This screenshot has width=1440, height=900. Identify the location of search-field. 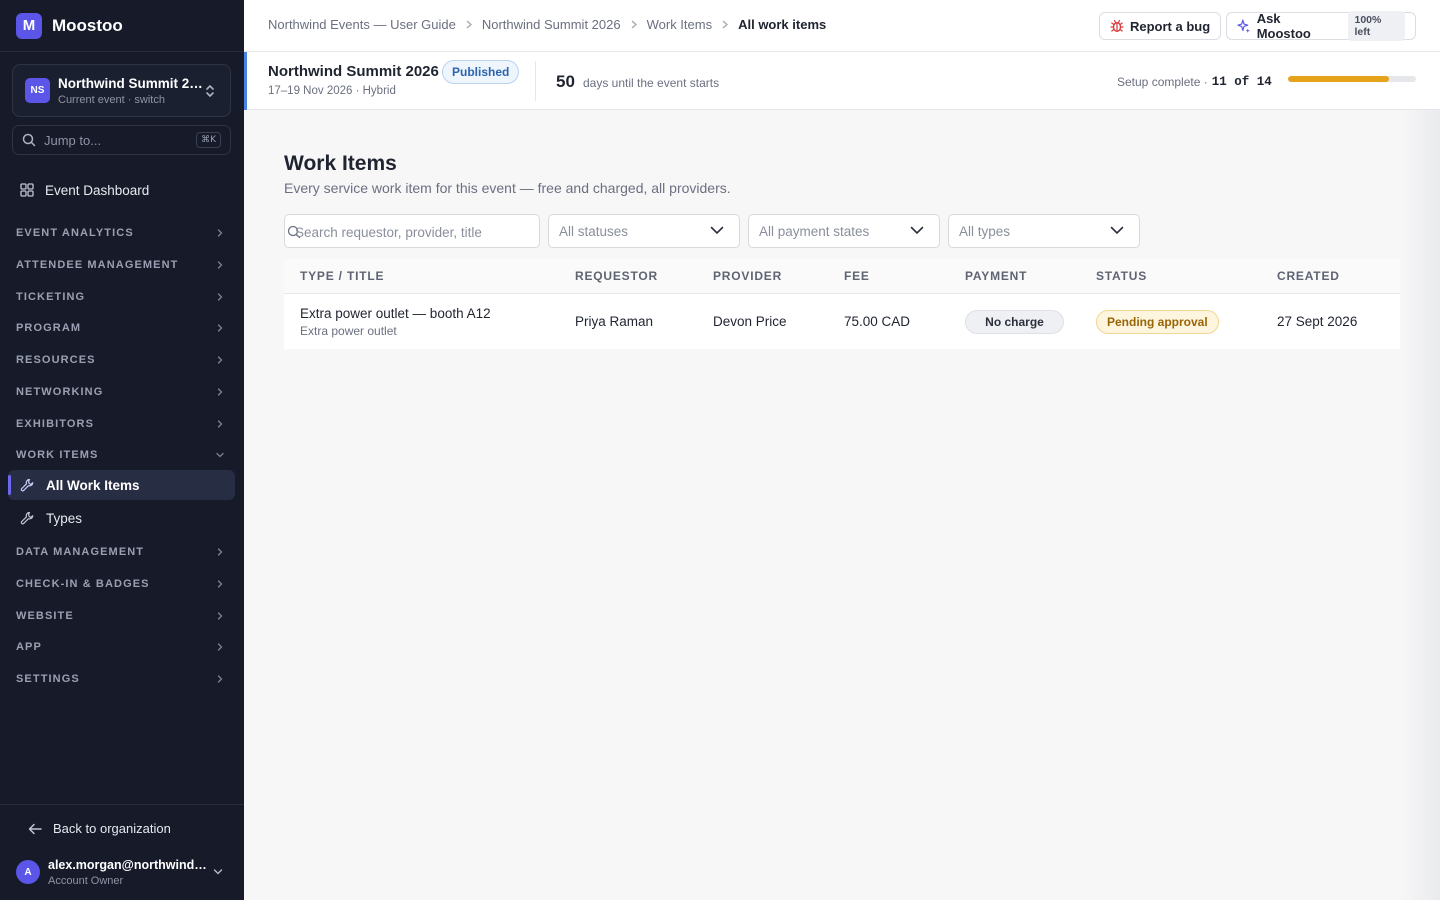
(412, 231).